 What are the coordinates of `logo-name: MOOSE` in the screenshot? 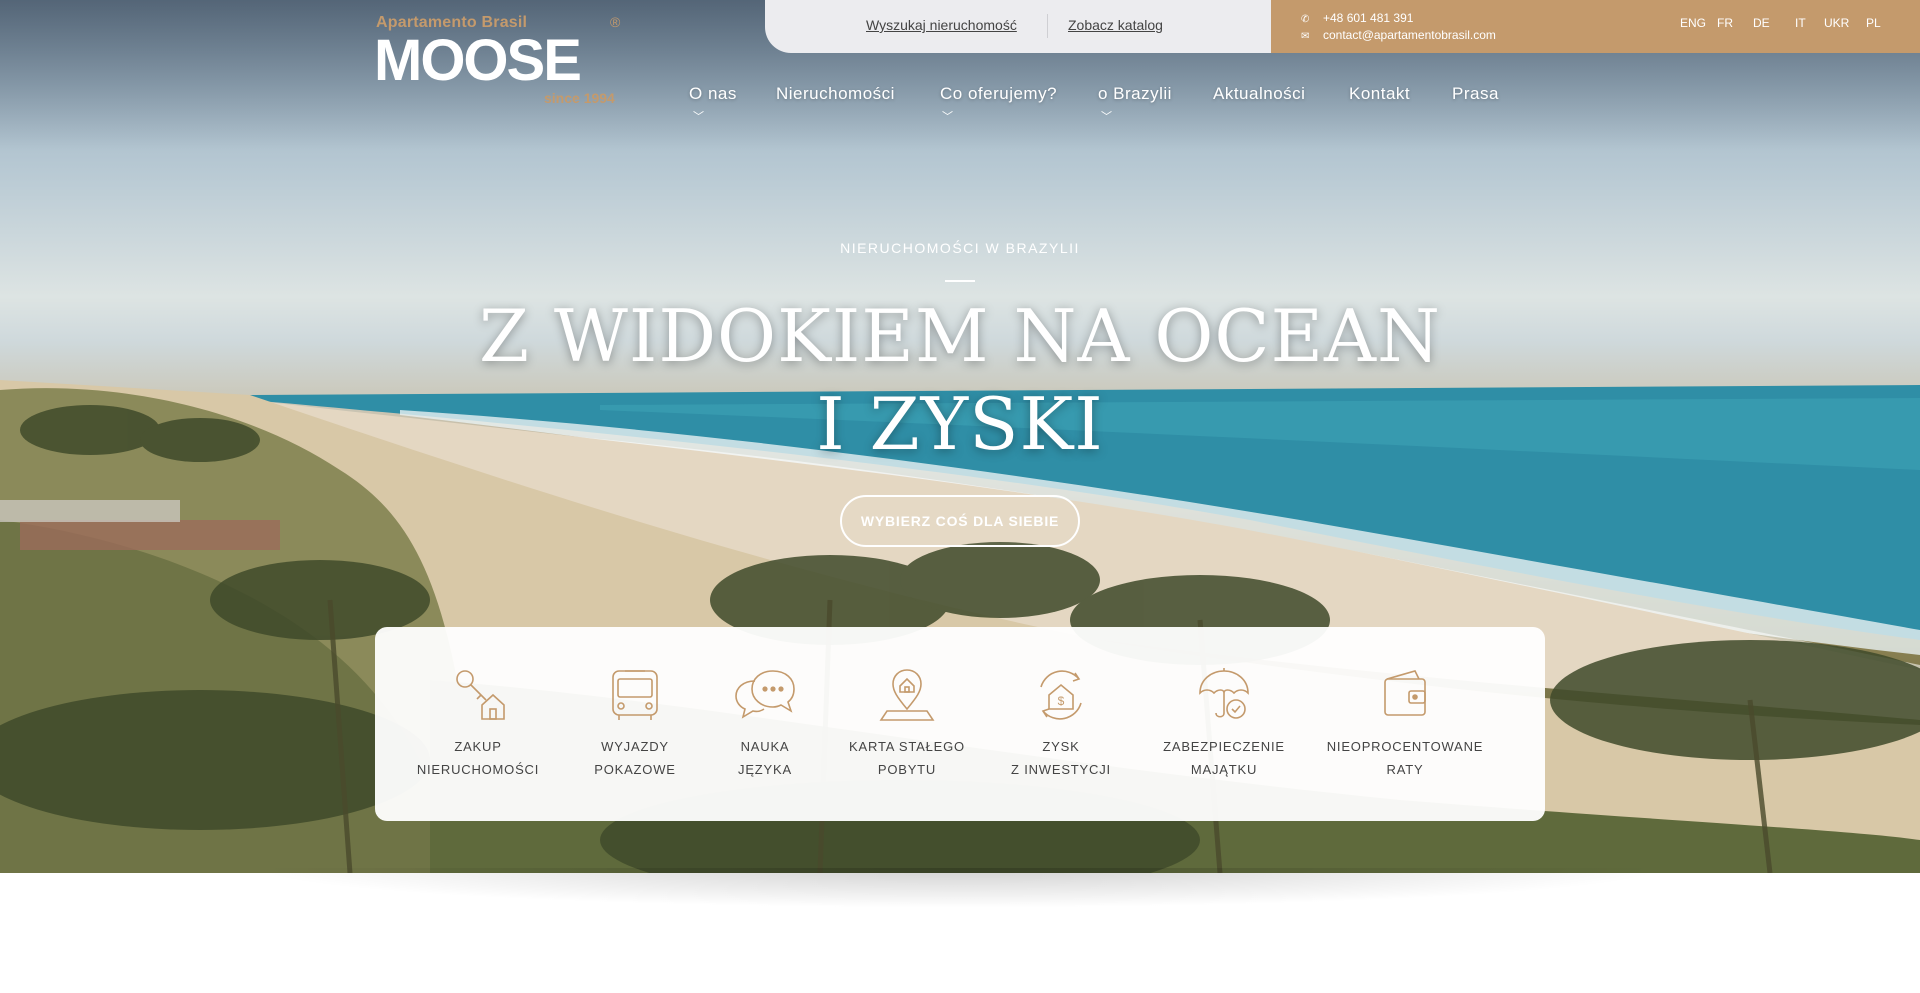 It's located at (478, 60).